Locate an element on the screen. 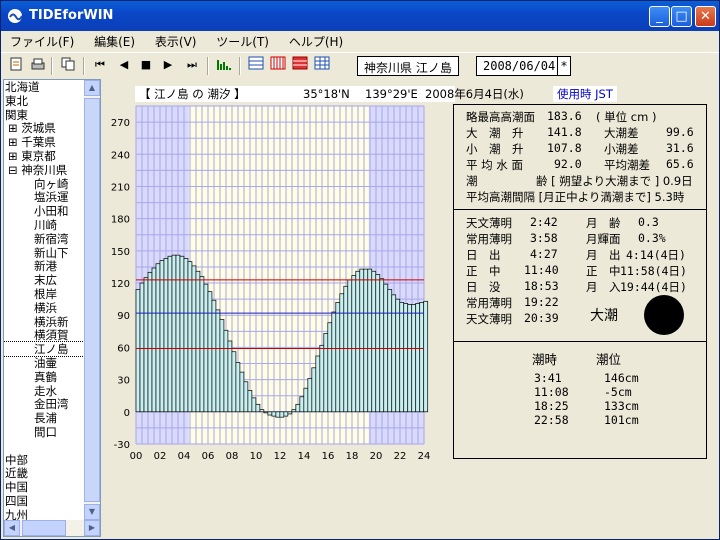  tree-item: ⊞ 東京都 is located at coordinates (44, 156).